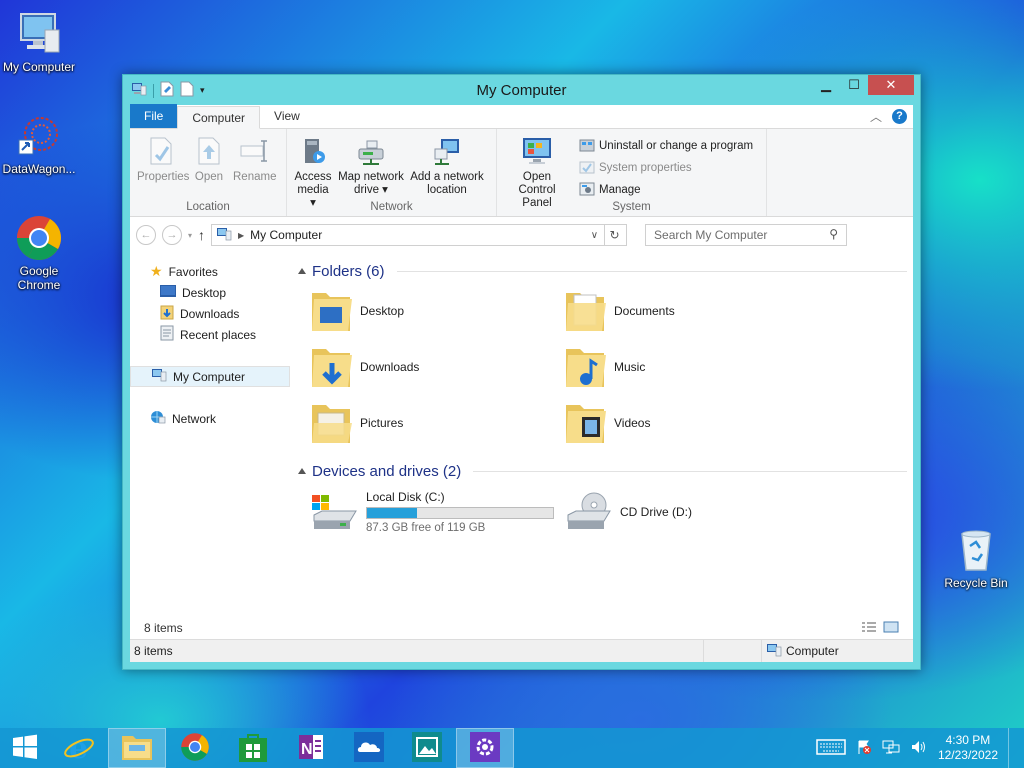 The width and height of the screenshot is (1024, 768). Describe the element at coordinates (287, 116) in the screenshot. I see `tab-view: View` at that location.